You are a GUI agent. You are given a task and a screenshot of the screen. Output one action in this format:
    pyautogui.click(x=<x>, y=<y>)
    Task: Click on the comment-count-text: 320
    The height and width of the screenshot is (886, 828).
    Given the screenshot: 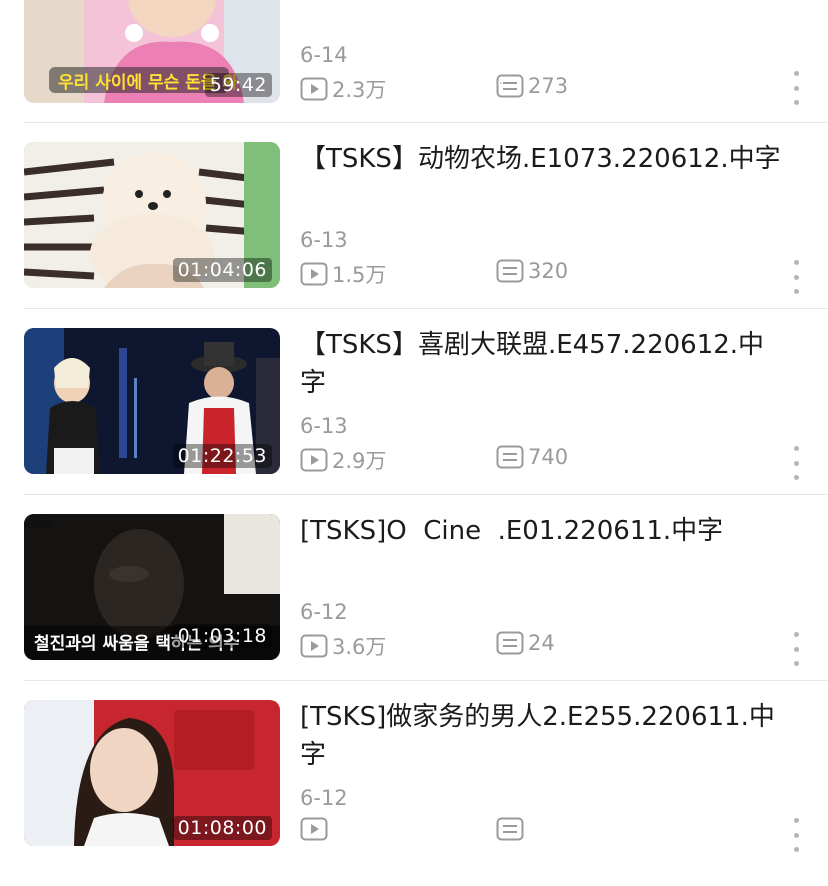 What is the action you would take?
    pyautogui.click(x=548, y=271)
    